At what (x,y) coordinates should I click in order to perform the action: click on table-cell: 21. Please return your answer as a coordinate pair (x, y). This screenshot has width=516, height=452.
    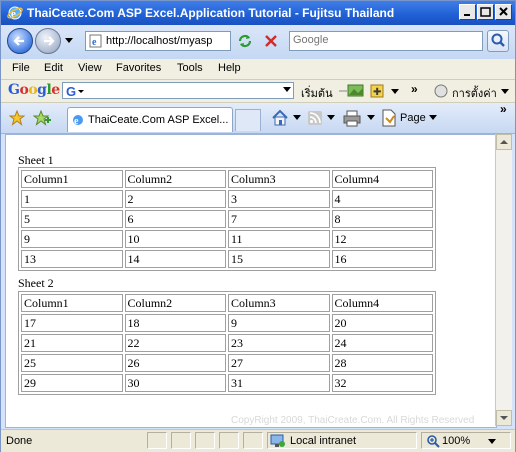
    Looking at the image, I should click on (72, 343).